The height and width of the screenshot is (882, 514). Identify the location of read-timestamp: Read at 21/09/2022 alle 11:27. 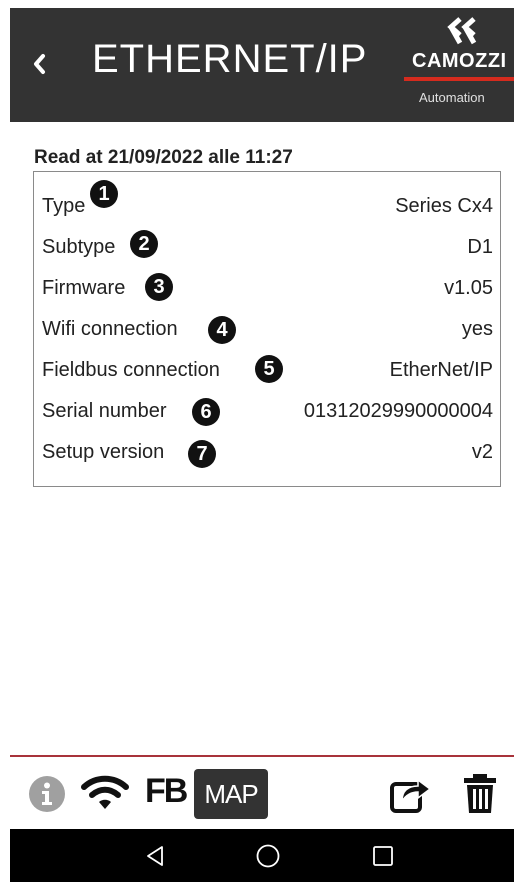
(163, 157).